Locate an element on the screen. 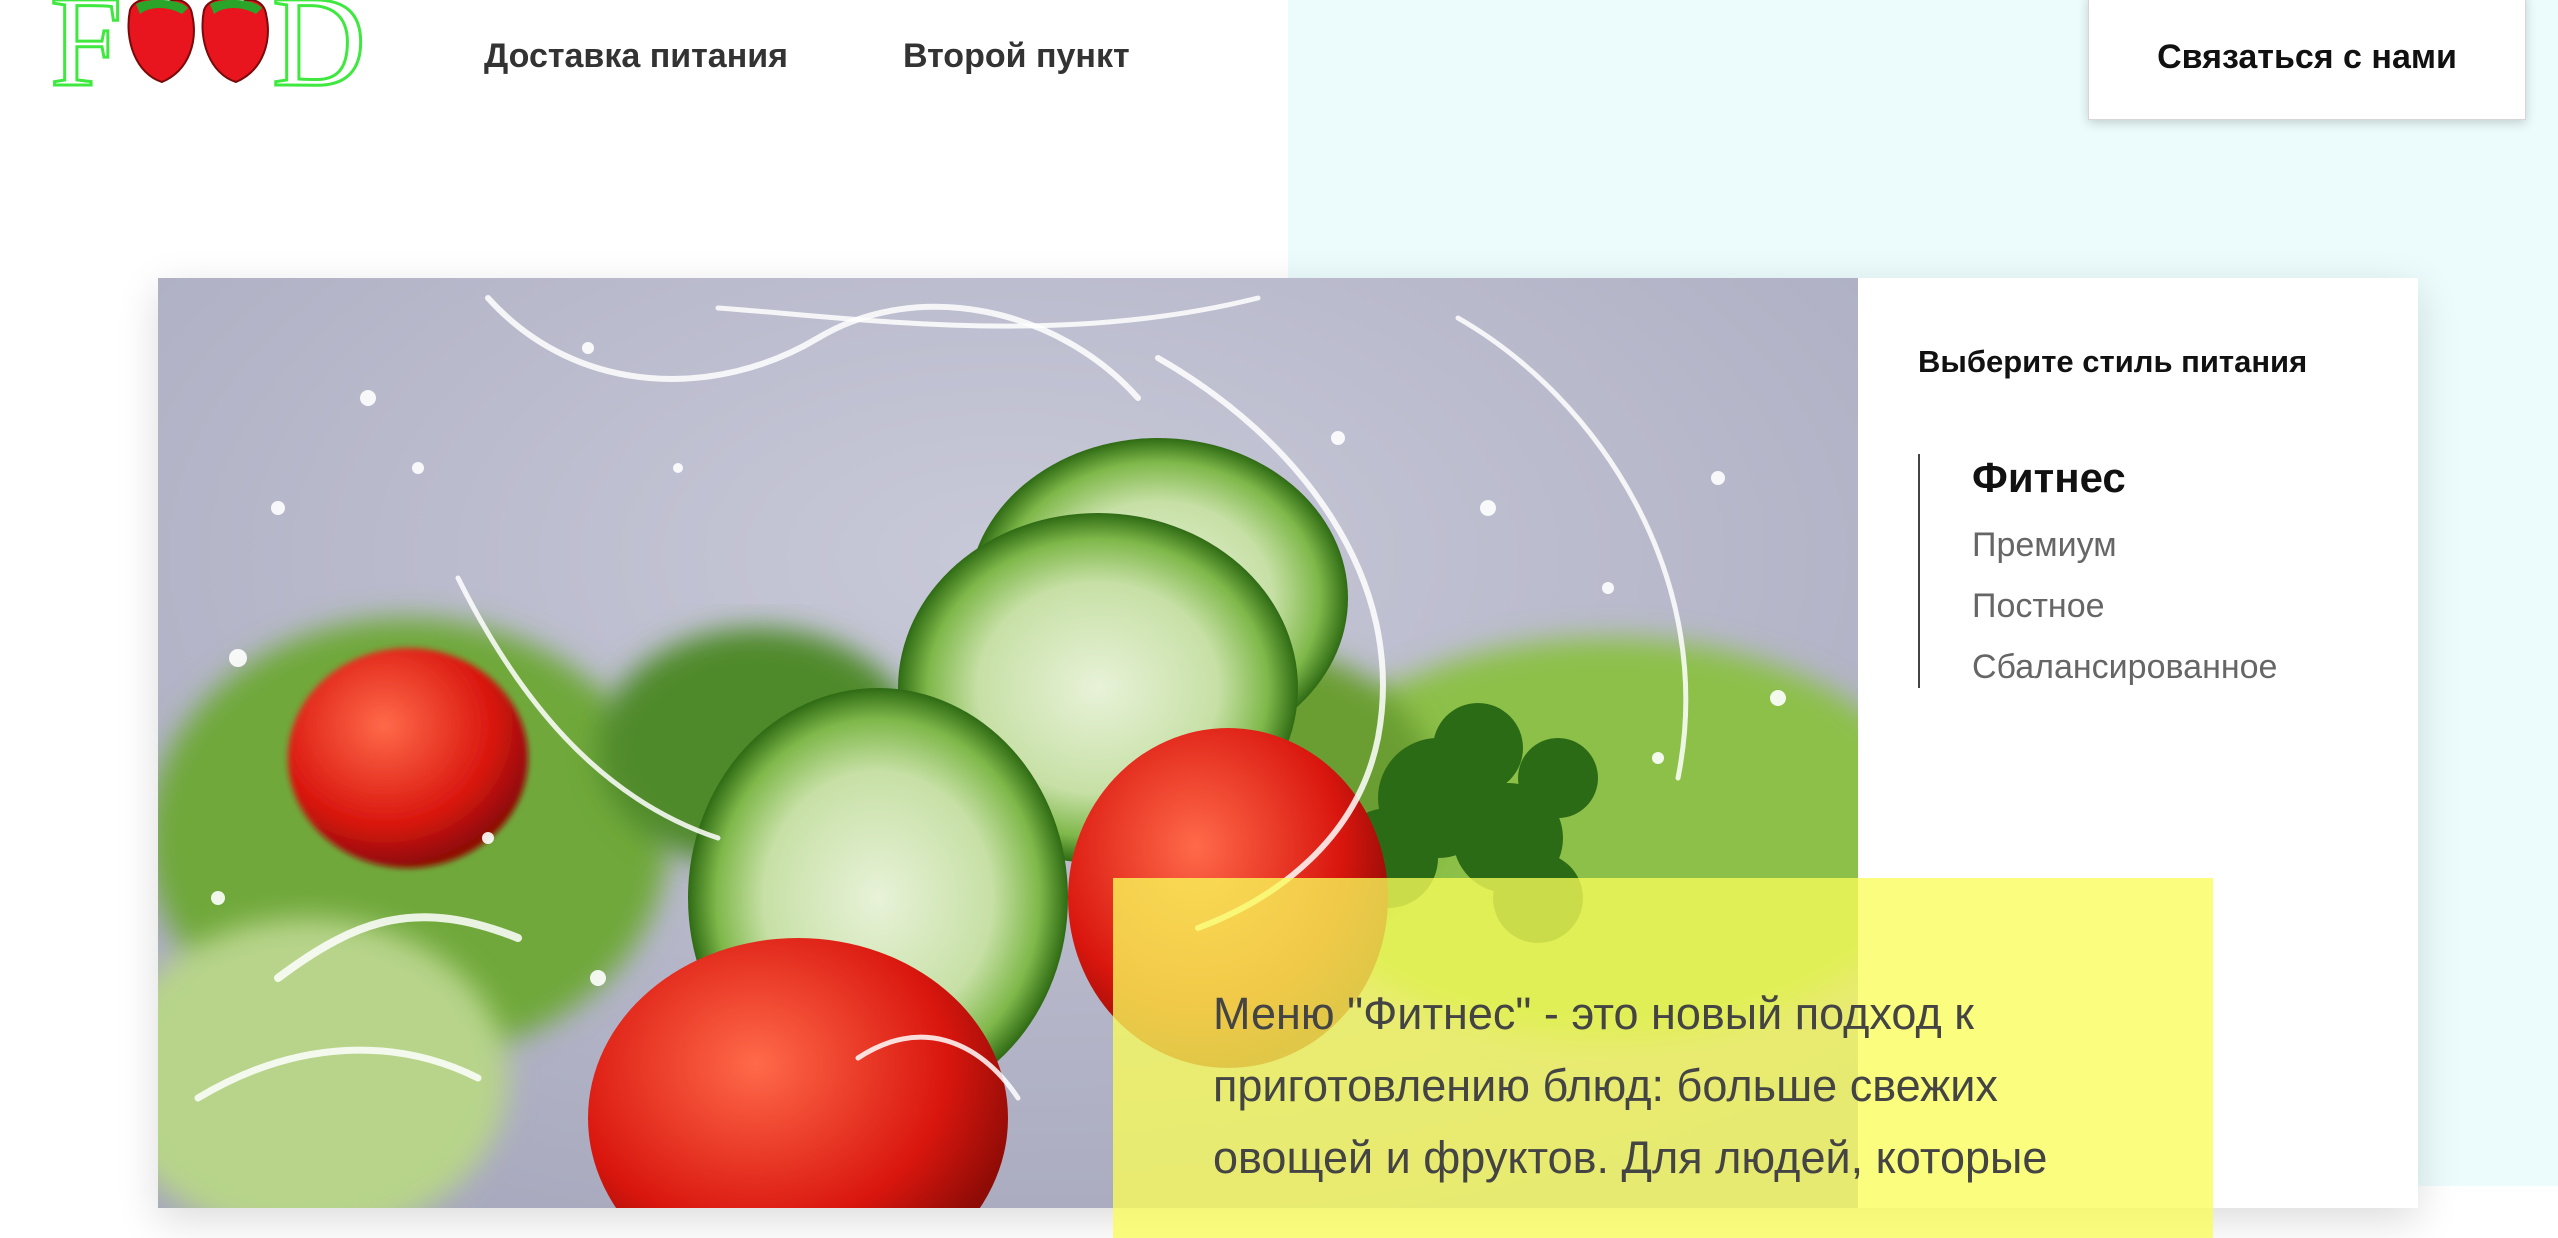  panel-title: Выберите стиль питания is located at coordinates (2113, 361).